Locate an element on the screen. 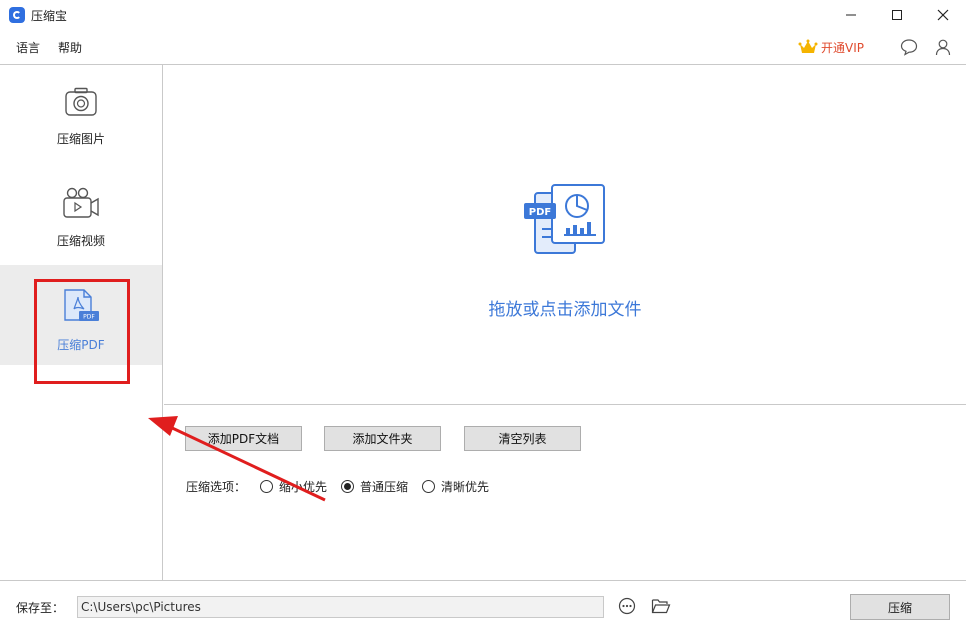 The image size is (966, 633). radio-clarity-first: 清晰优先 is located at coordinates (455, 486).